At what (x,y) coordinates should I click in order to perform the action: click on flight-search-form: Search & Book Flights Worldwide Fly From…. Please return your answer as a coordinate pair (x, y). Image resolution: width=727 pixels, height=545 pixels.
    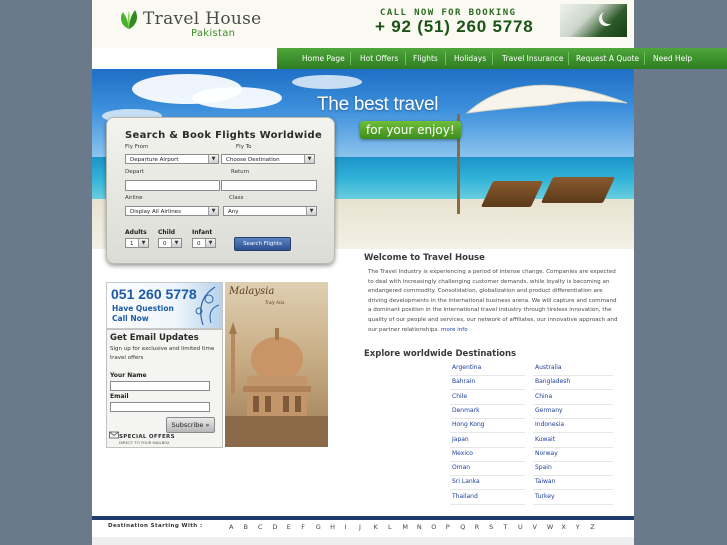
    Looking at the image, I should click on (220, 190).